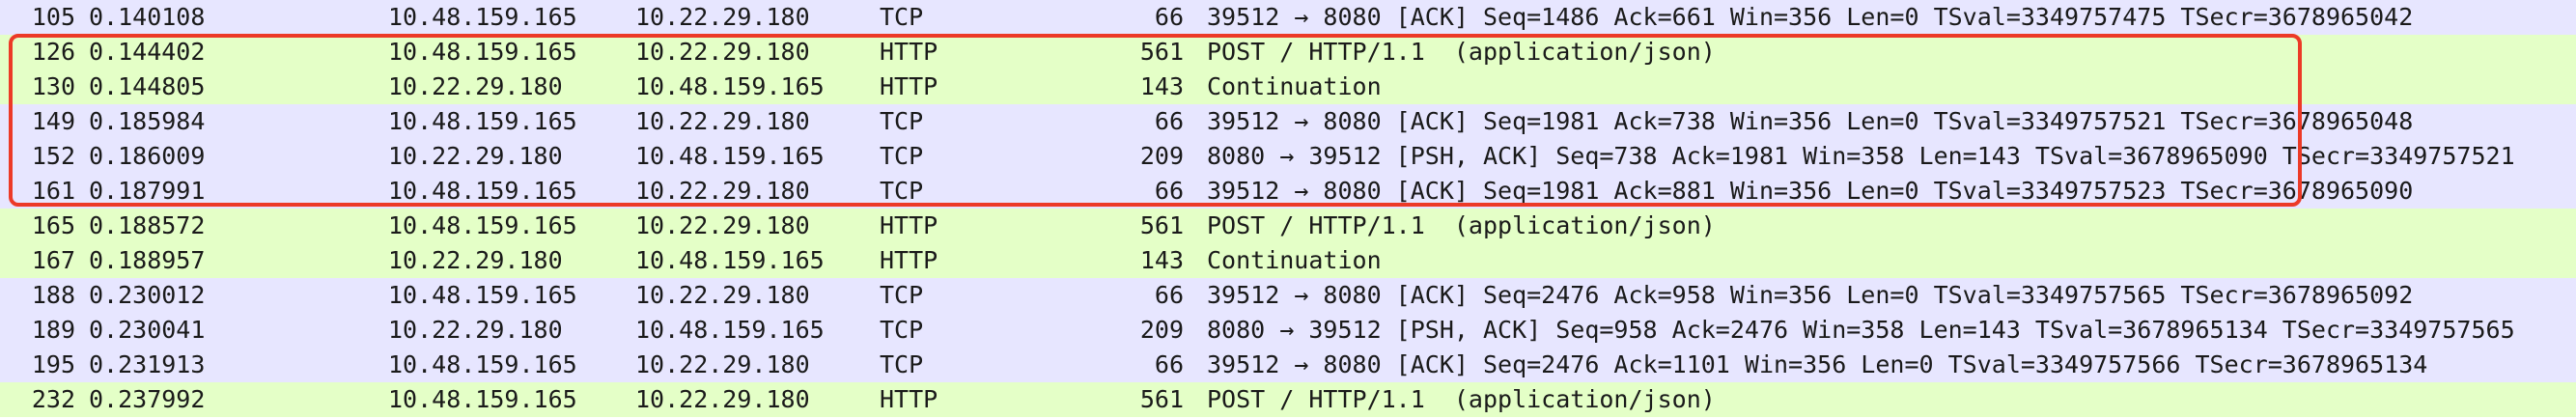 The image size is (2576, 419). Describe the element at coordinates (53, 17) in the screenshot. I see `packet-number: 105` at that location.